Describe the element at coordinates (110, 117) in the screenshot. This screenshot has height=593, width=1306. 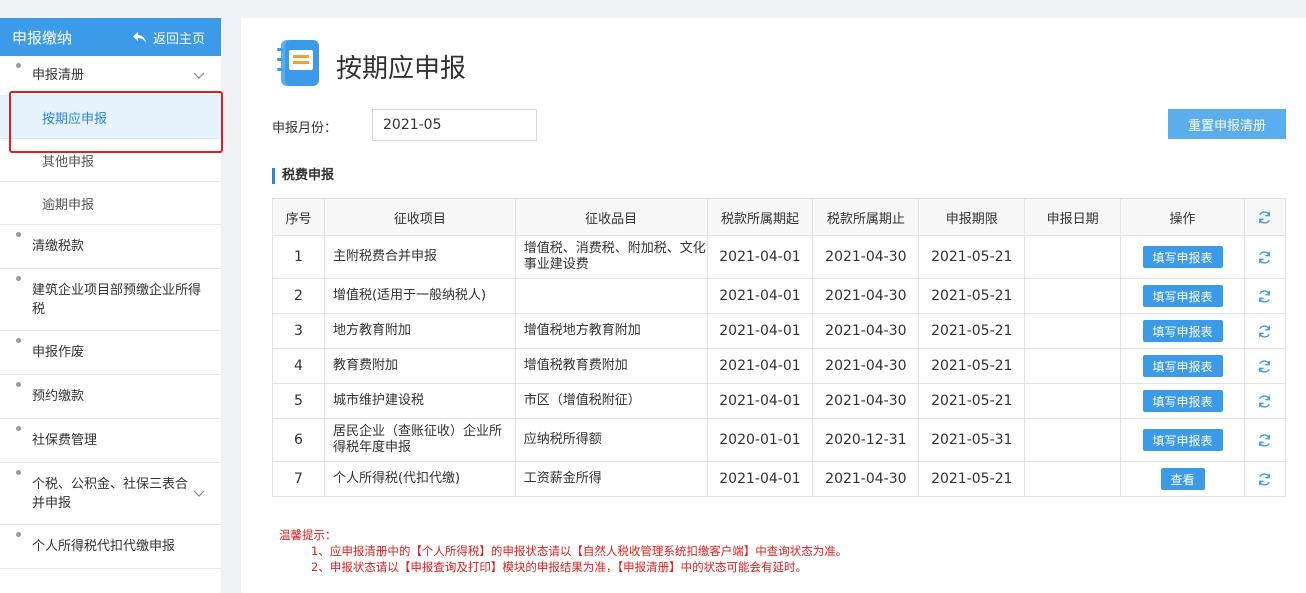
I see `sidebar-subitem-periodic-declaration: 按期应申报` at that location.